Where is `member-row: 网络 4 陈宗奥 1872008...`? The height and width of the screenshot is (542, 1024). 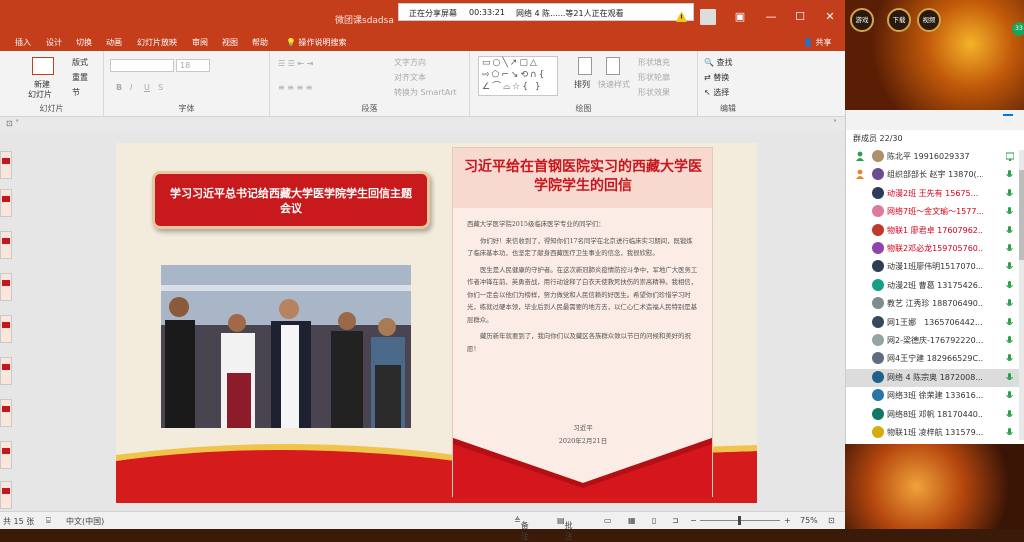 member-row: 网络 4 陈宗奥 1872008... is located at coordinates (935, 377).